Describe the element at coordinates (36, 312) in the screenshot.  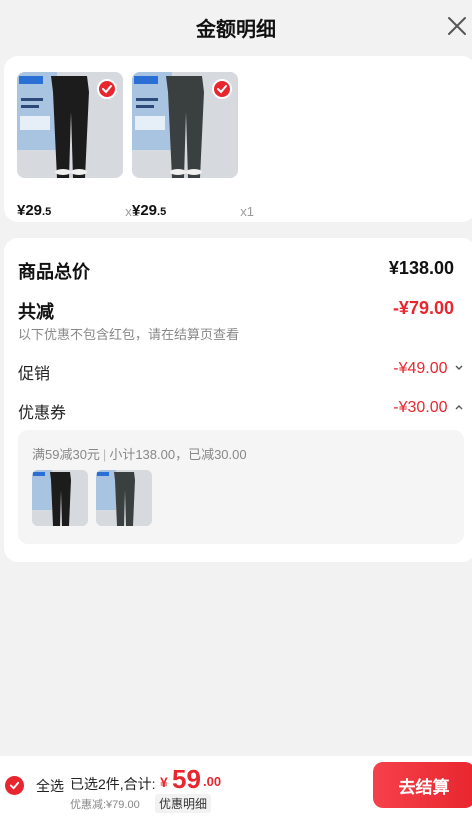
I see `reduction-label: 共减` at that location.